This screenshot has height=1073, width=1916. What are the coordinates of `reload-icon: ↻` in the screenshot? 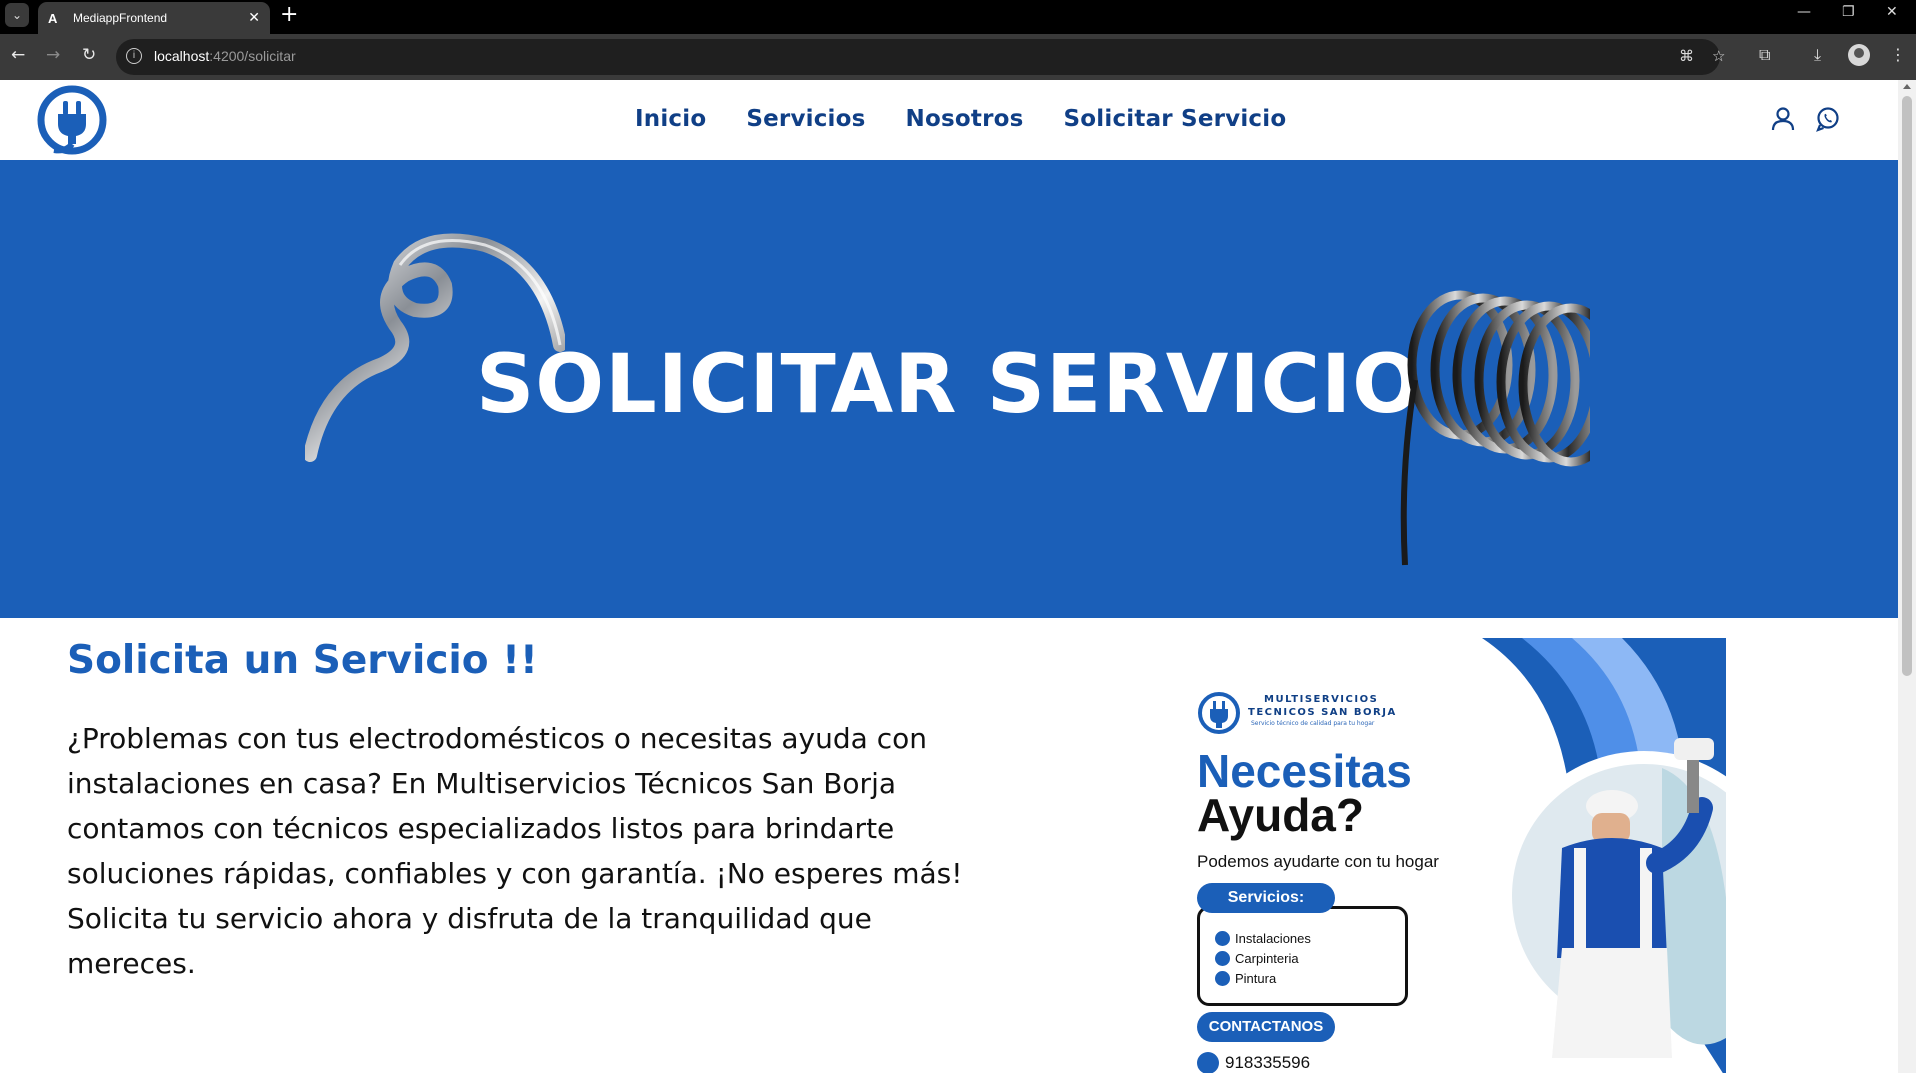 It's located at (89, 55).